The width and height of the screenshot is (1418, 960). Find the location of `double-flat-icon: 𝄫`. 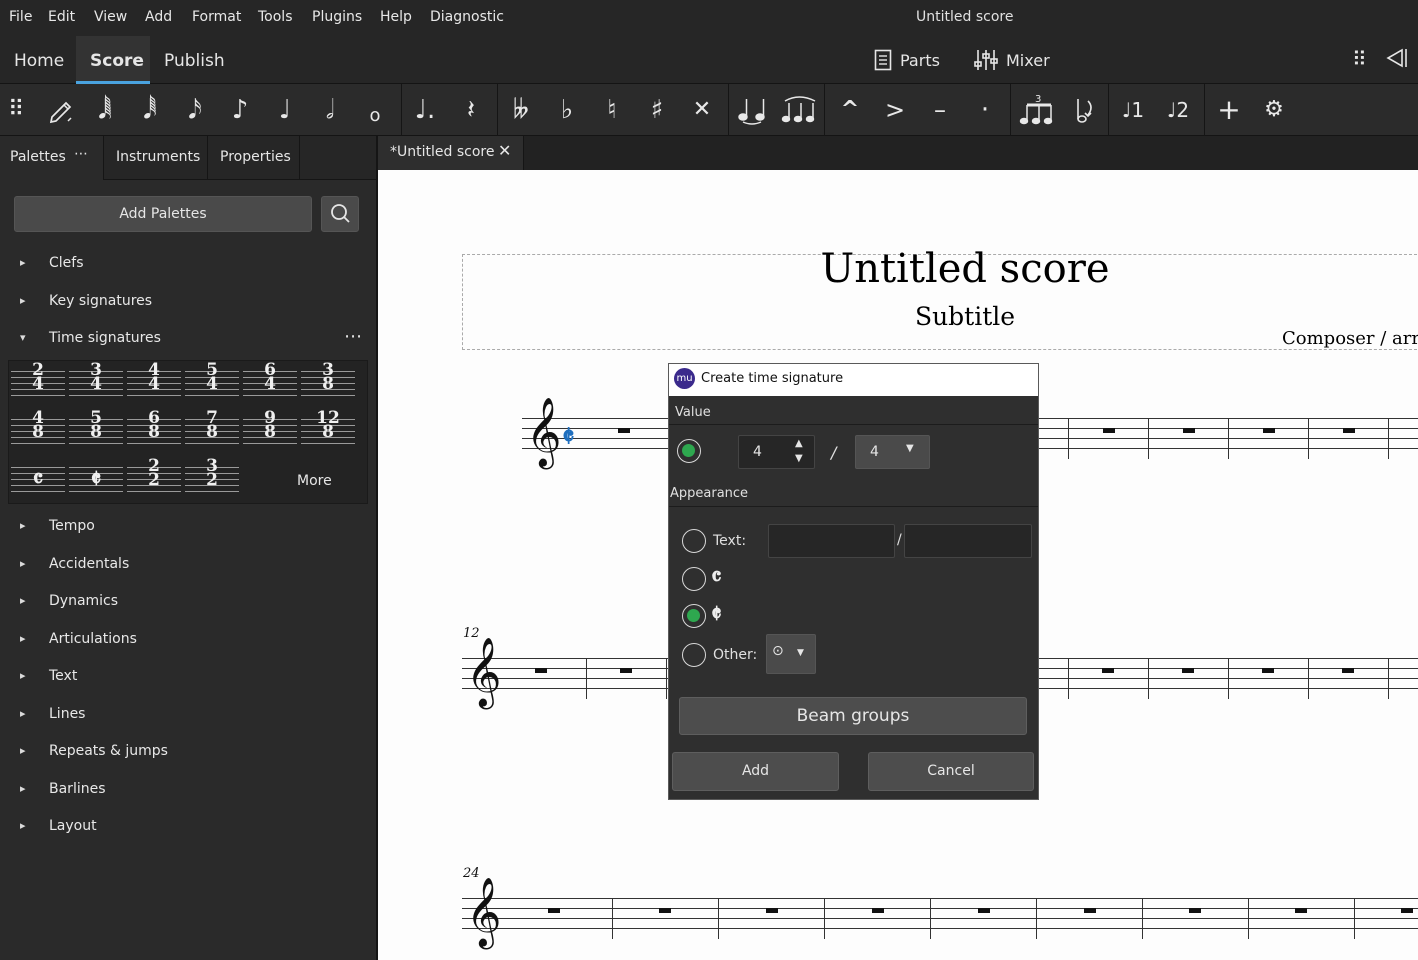

double-flat-icon: 𝄫 is located at coordinates (521, 110).